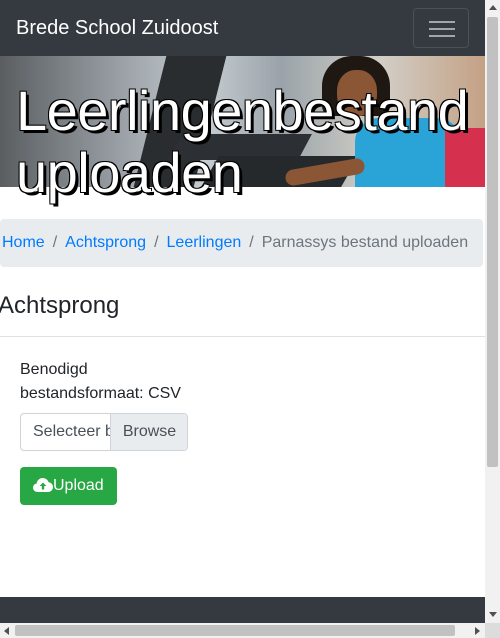 This screenshot has height=638, width=500. What do you see at coordinates (6, 631) in the screenshot?
I see `scroll-left-arrow-icon` at bounding box center [6, 631].